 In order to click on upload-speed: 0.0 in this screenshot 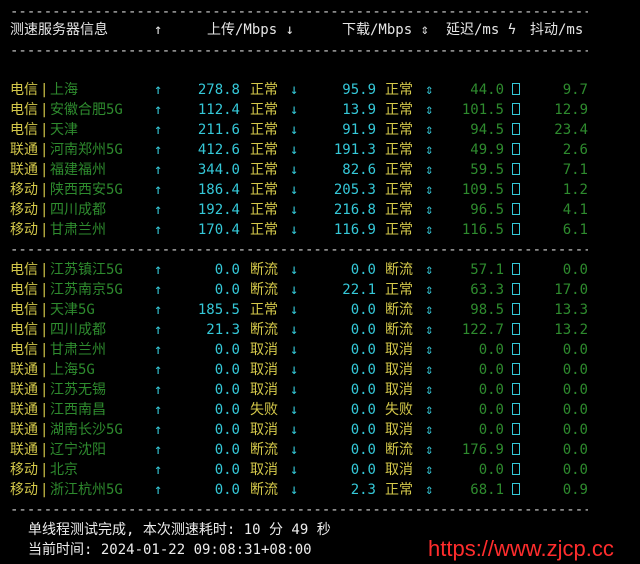, I will do `click(227, 370)`.